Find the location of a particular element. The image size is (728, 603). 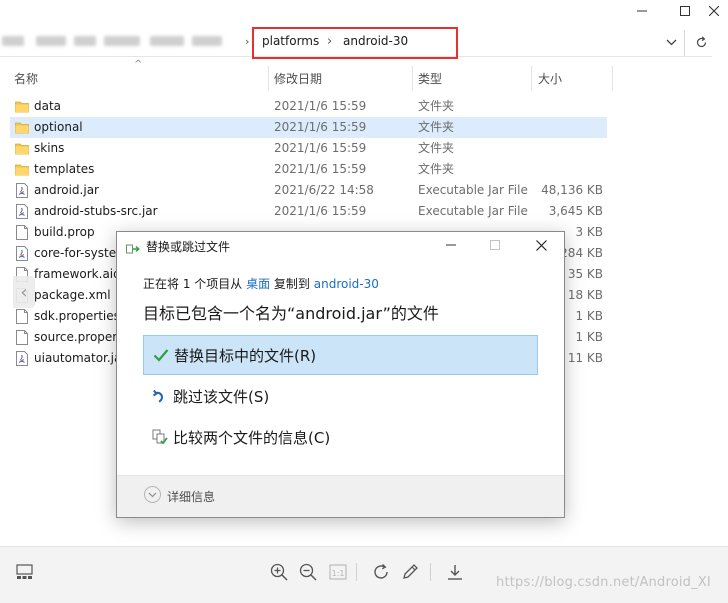

destination-folder-link: android-30 is located at coordinates (346, 284).